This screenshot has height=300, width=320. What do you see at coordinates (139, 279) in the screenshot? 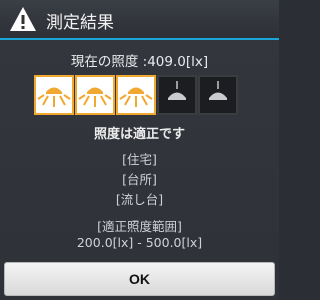
I see `ok-button: OK` at bounding box center [139, 279].